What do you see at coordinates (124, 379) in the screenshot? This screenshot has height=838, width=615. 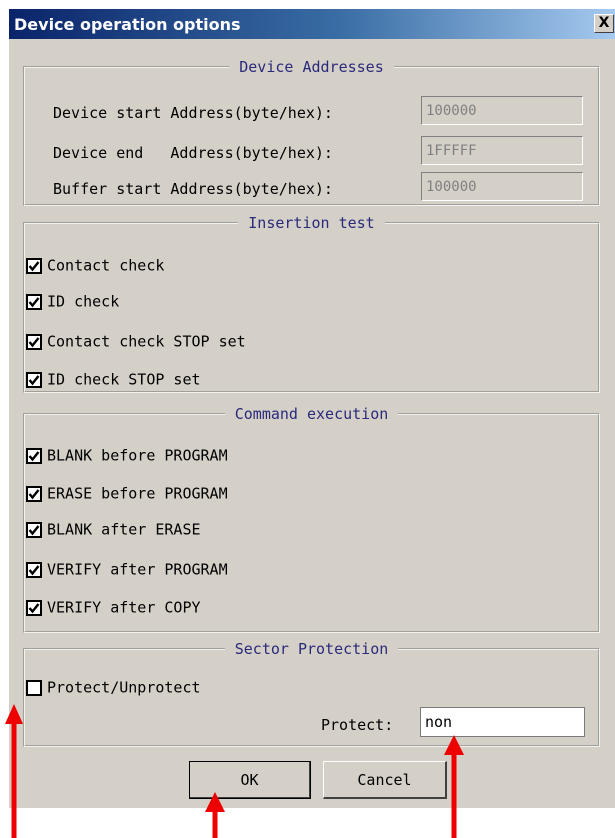 I see `id-check-stop-label: ID check STOP set` at bounding box center [124, 379].